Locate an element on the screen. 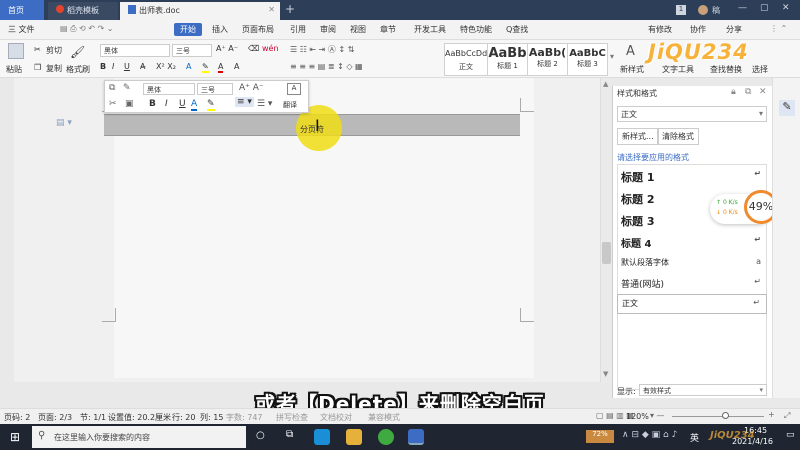 The image size is (800, 450). highlight-icon: ✎ is located at coordinates (205, 67).